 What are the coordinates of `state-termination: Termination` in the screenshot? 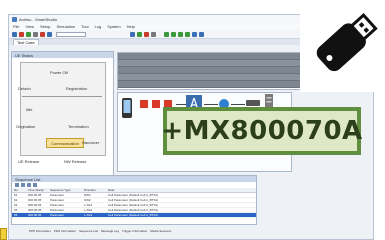 It's located at (78, 126).